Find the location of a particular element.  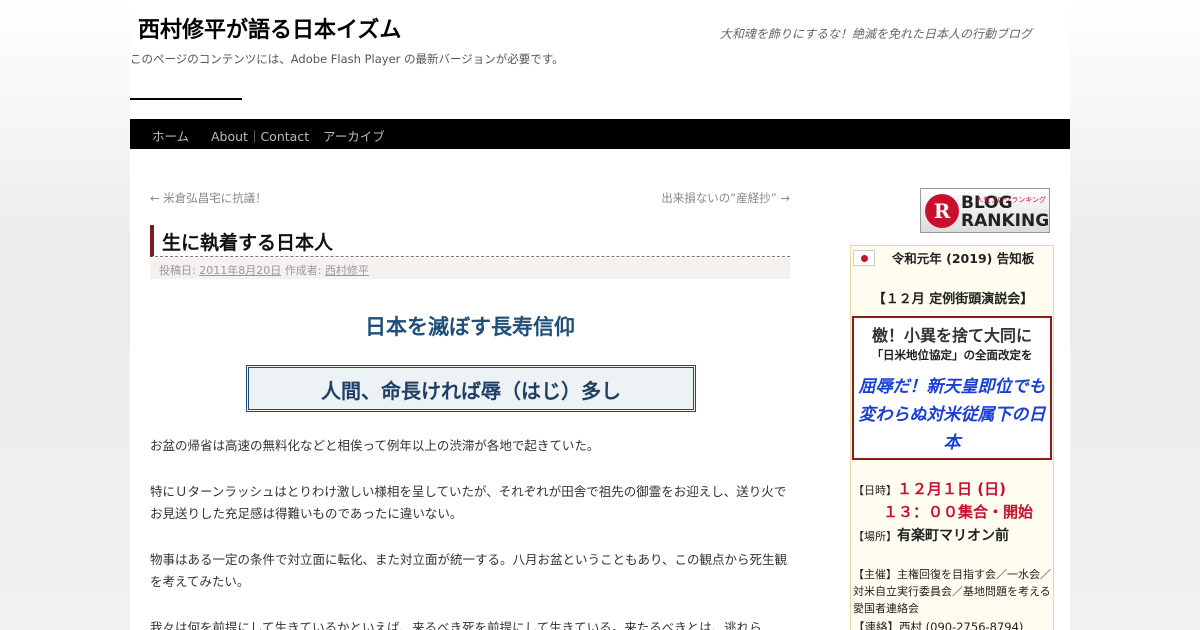

ranking-banner-line2: RANKING is located at coordinates (1005, 221).